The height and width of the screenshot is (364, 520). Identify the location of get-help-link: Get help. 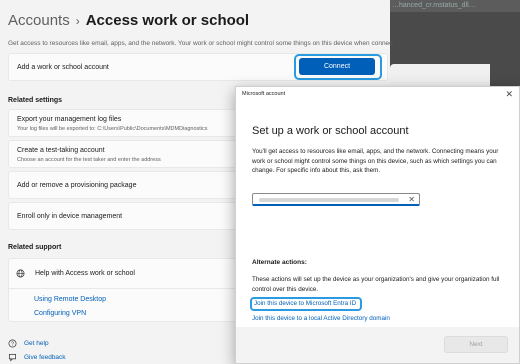
(36, 343).